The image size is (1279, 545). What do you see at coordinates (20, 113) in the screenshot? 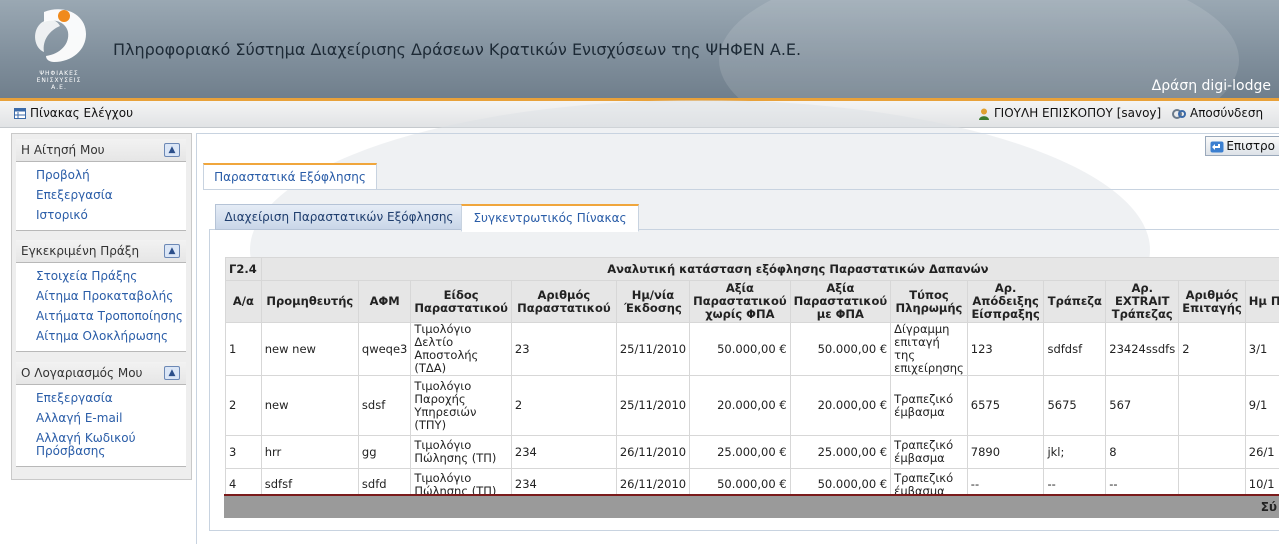
I see `dashboard-icon` at bounding box center [20, 113].